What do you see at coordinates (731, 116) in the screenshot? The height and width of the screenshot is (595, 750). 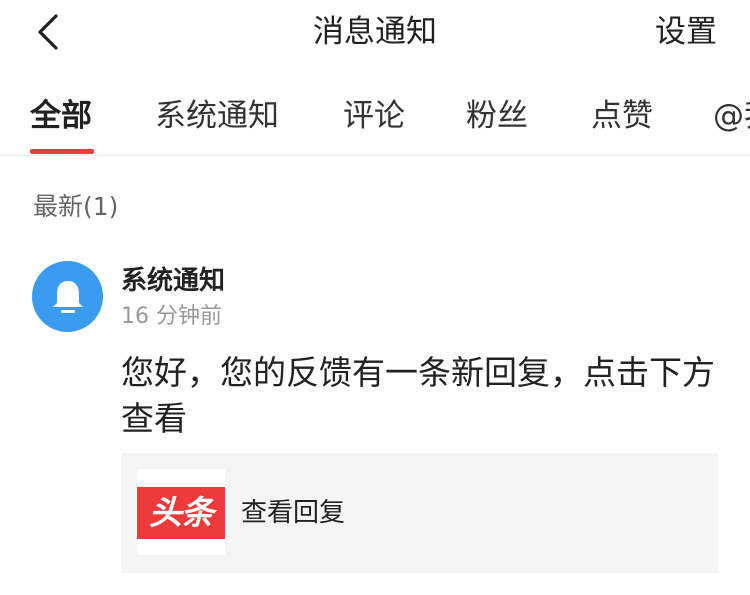 I see `tab-mentions: @我` at bounding box center [731, 116].